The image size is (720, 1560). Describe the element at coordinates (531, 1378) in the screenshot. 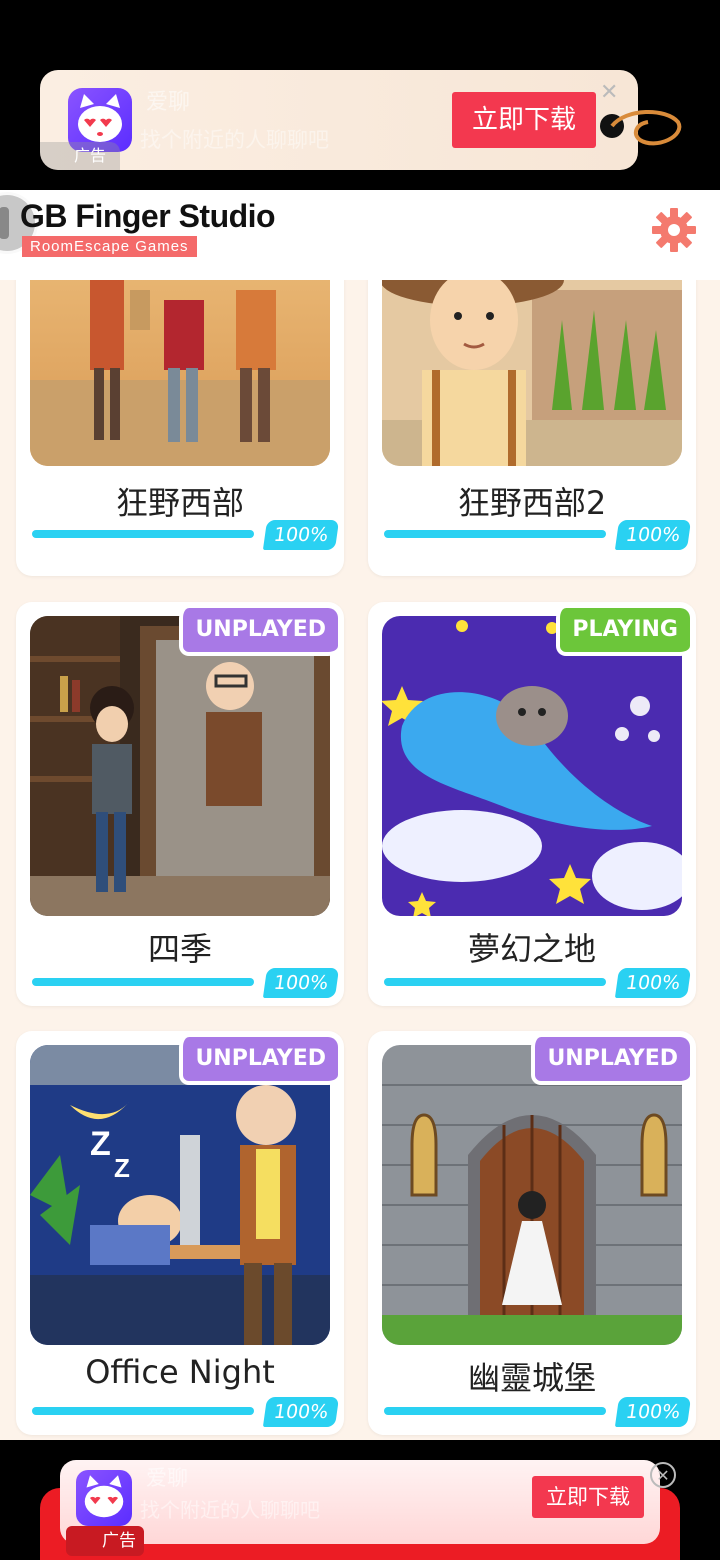

I see `game-title: 幽靈城堡` at that location.